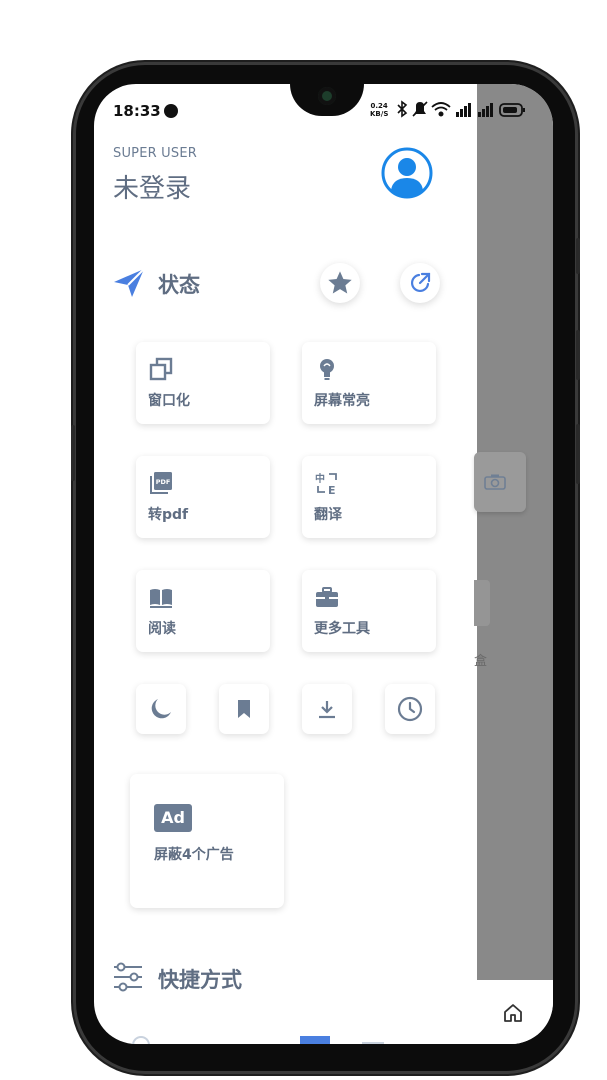 The image size is (607, 1080). What do you see at coordinates (402, 109) in the screenshot?
I see `bluetooth-icon` at bounding box center [402, 109].